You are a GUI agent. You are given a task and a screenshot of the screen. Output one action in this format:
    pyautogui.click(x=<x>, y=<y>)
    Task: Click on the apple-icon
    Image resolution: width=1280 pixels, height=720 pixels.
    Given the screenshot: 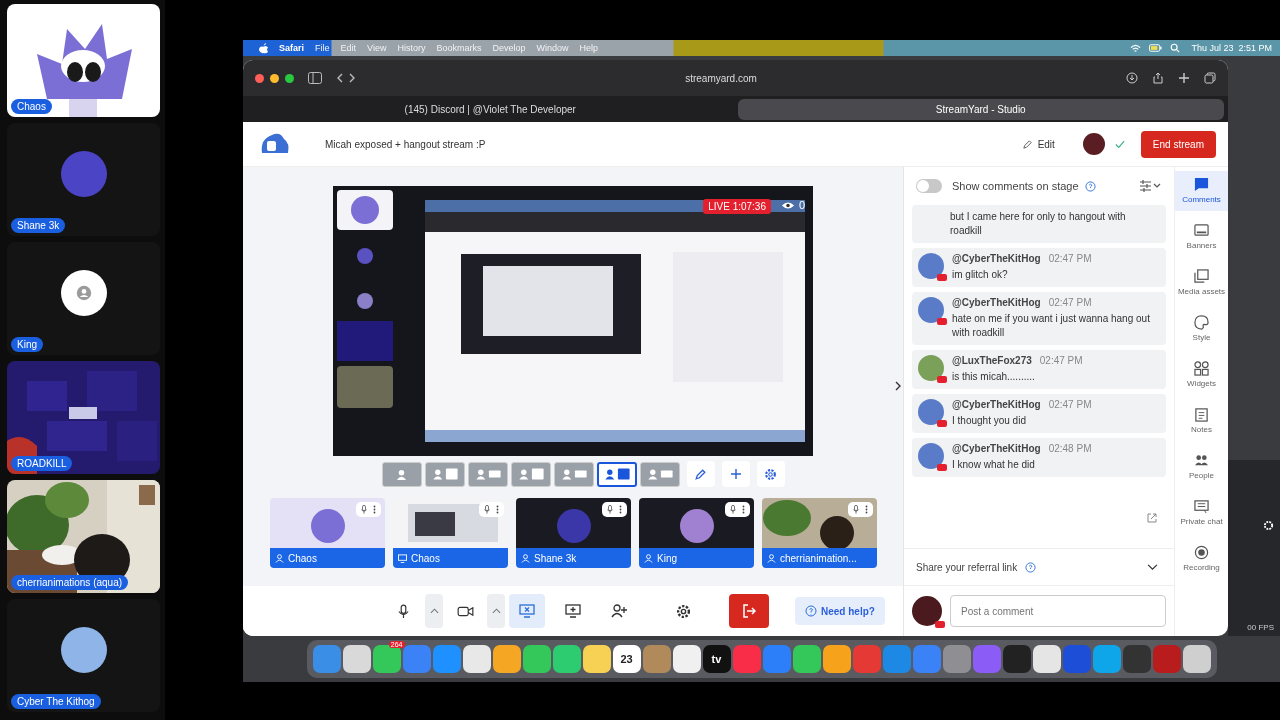 What is the action you would take?
    pyautogui.click(x=263, y=48)
    